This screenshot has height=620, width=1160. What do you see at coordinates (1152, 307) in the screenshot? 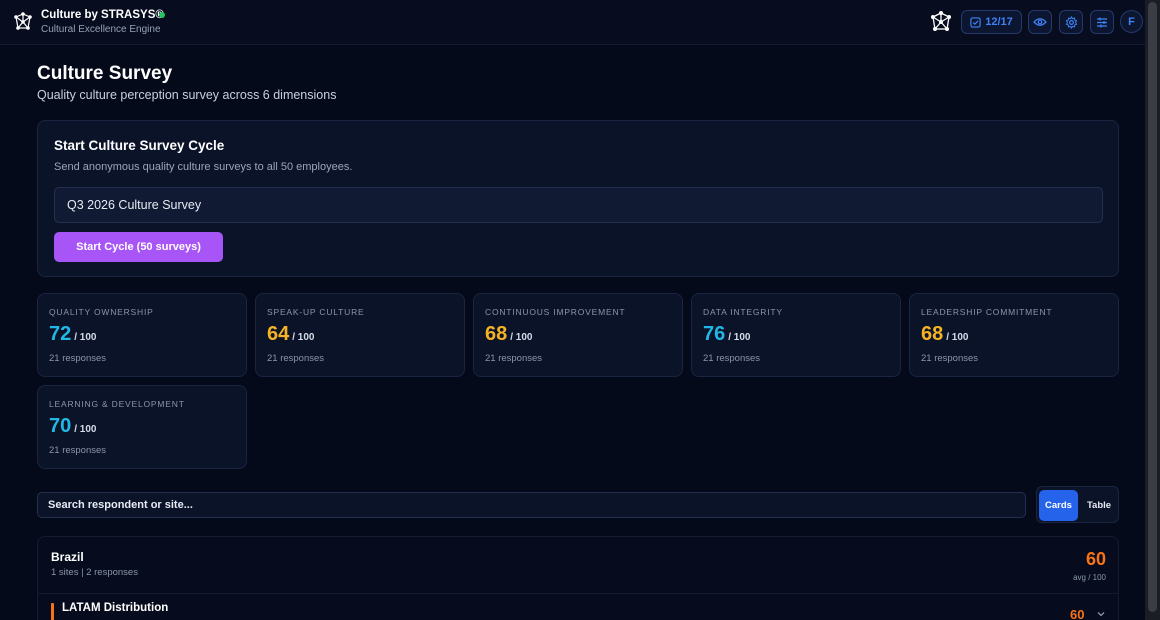
I see `scrollbar-thumb` at bounding box center [1152, 307].